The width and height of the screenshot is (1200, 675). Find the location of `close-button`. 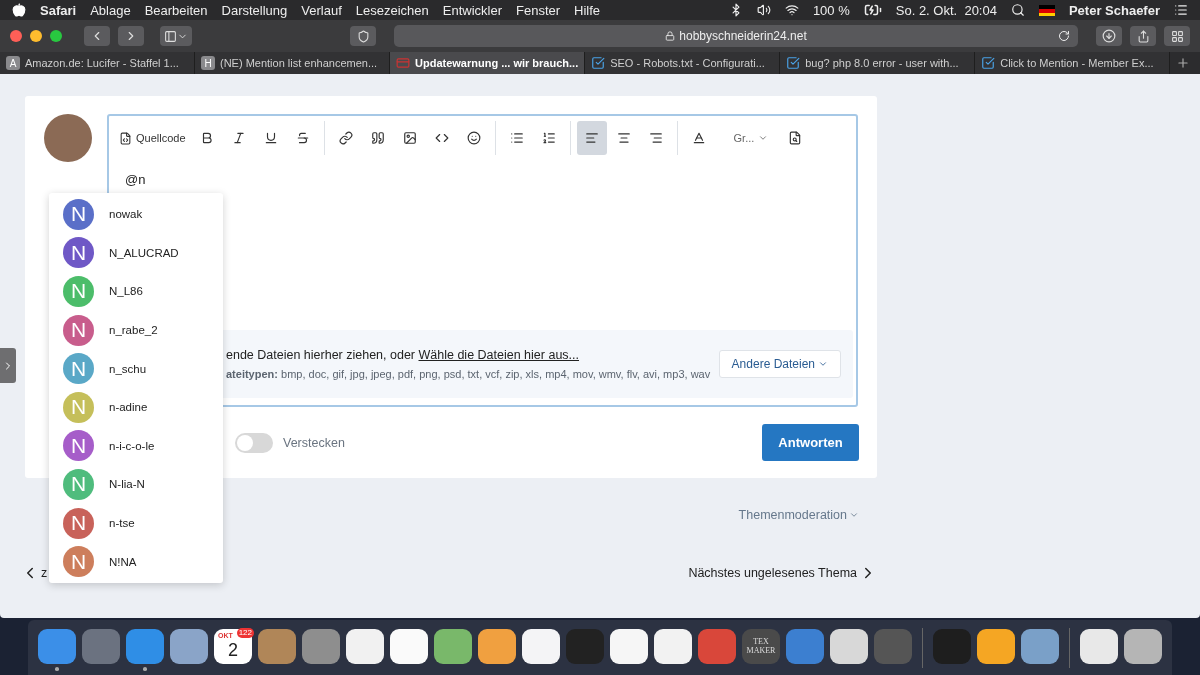

close-button is located at coordinates (16, 36).